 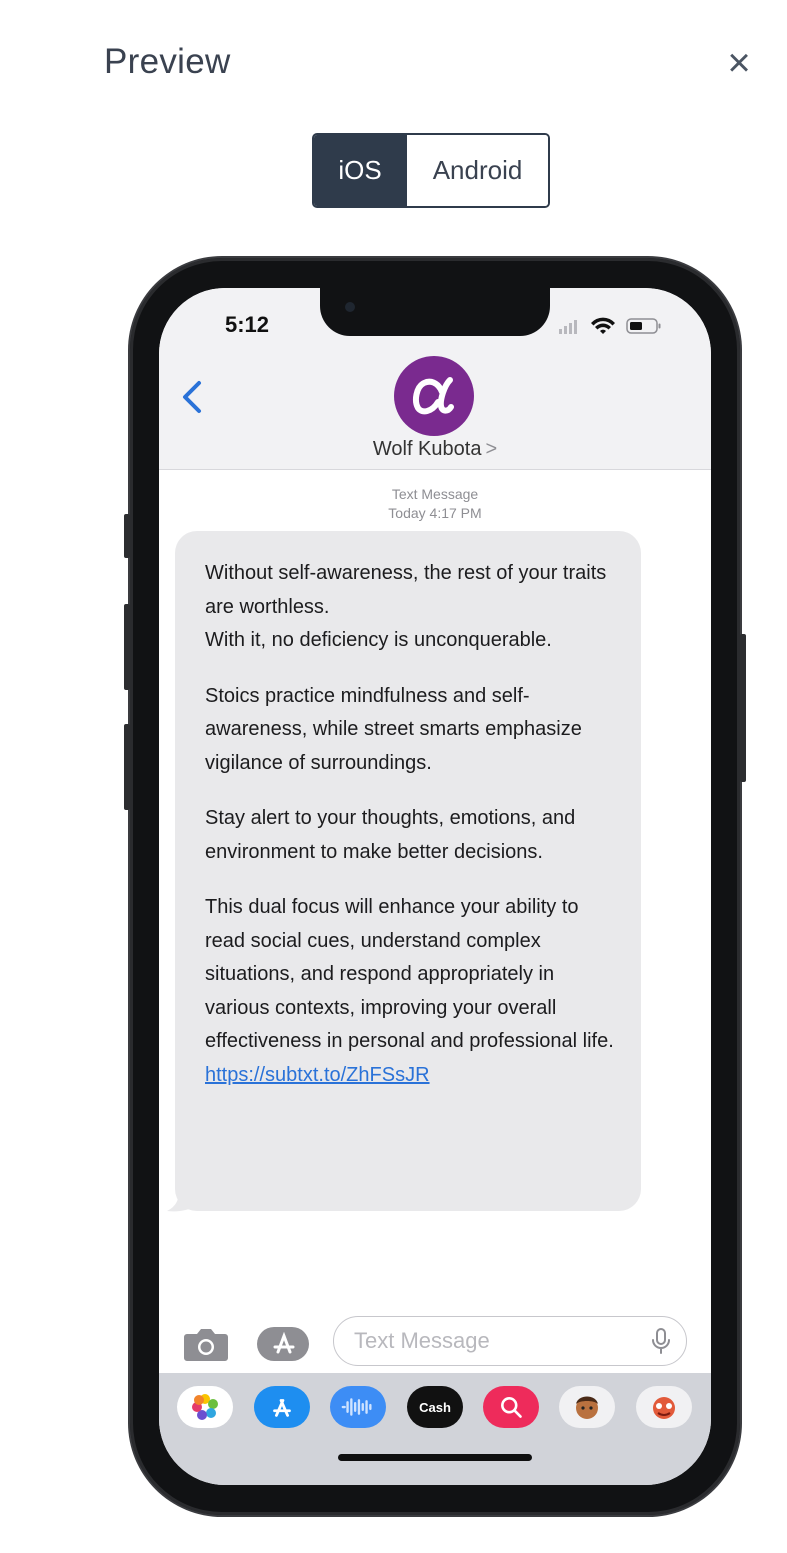 What do you see at coordinates (435, 513) in the screenshot?
I see `message-timestamp: Today 4:17 PM` at bounding box center [435, 513].